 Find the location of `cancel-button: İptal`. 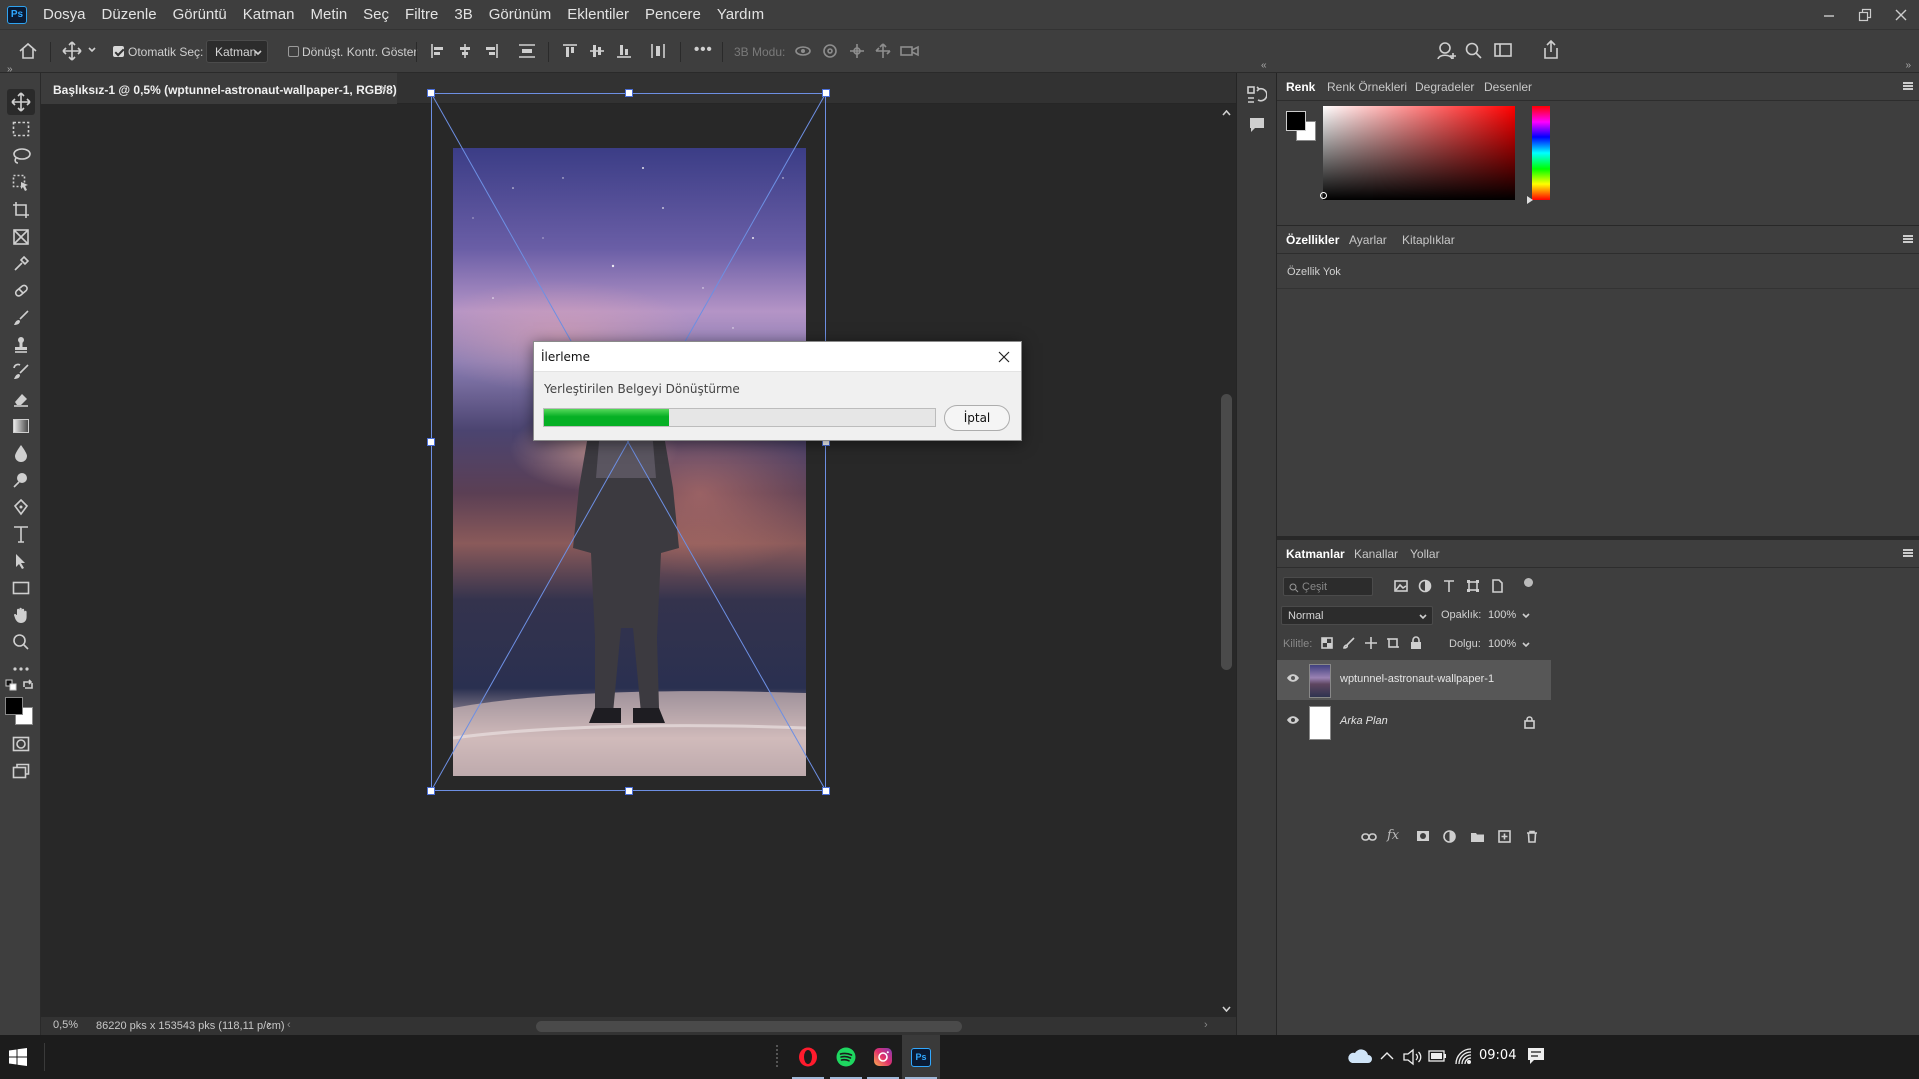

cancel-button: İptal is located at coordinates (977, 418).